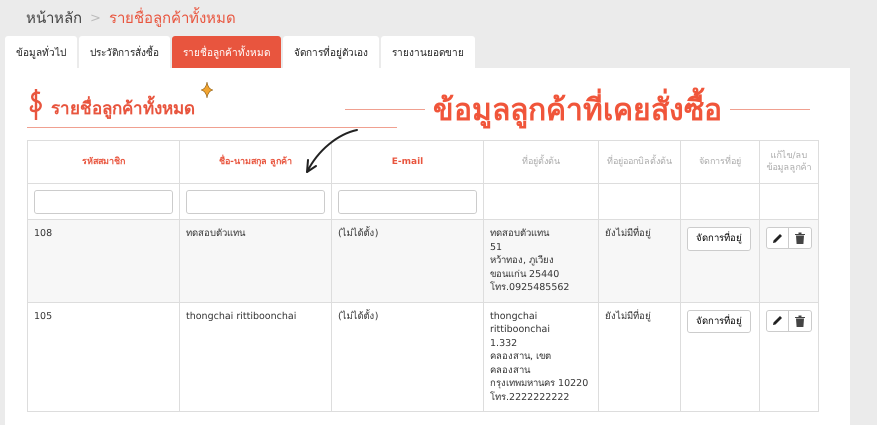 The height and width of the screenshot is (425, 877). Describe the element at coordinates (124, 52) in the screenshot. I see `tab: ประวัติการสั่งซื้อ` at that location.